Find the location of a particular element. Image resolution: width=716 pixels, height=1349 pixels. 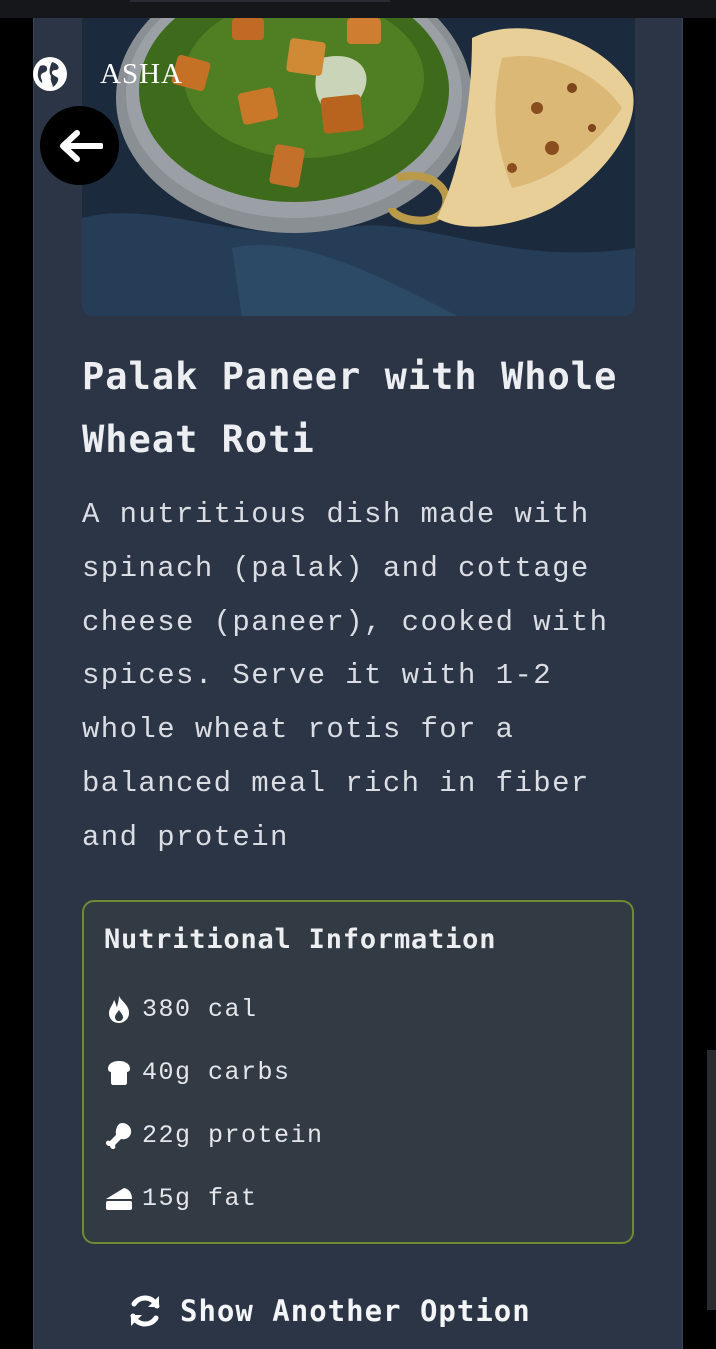

back-button is located at coordinates (79, 145).